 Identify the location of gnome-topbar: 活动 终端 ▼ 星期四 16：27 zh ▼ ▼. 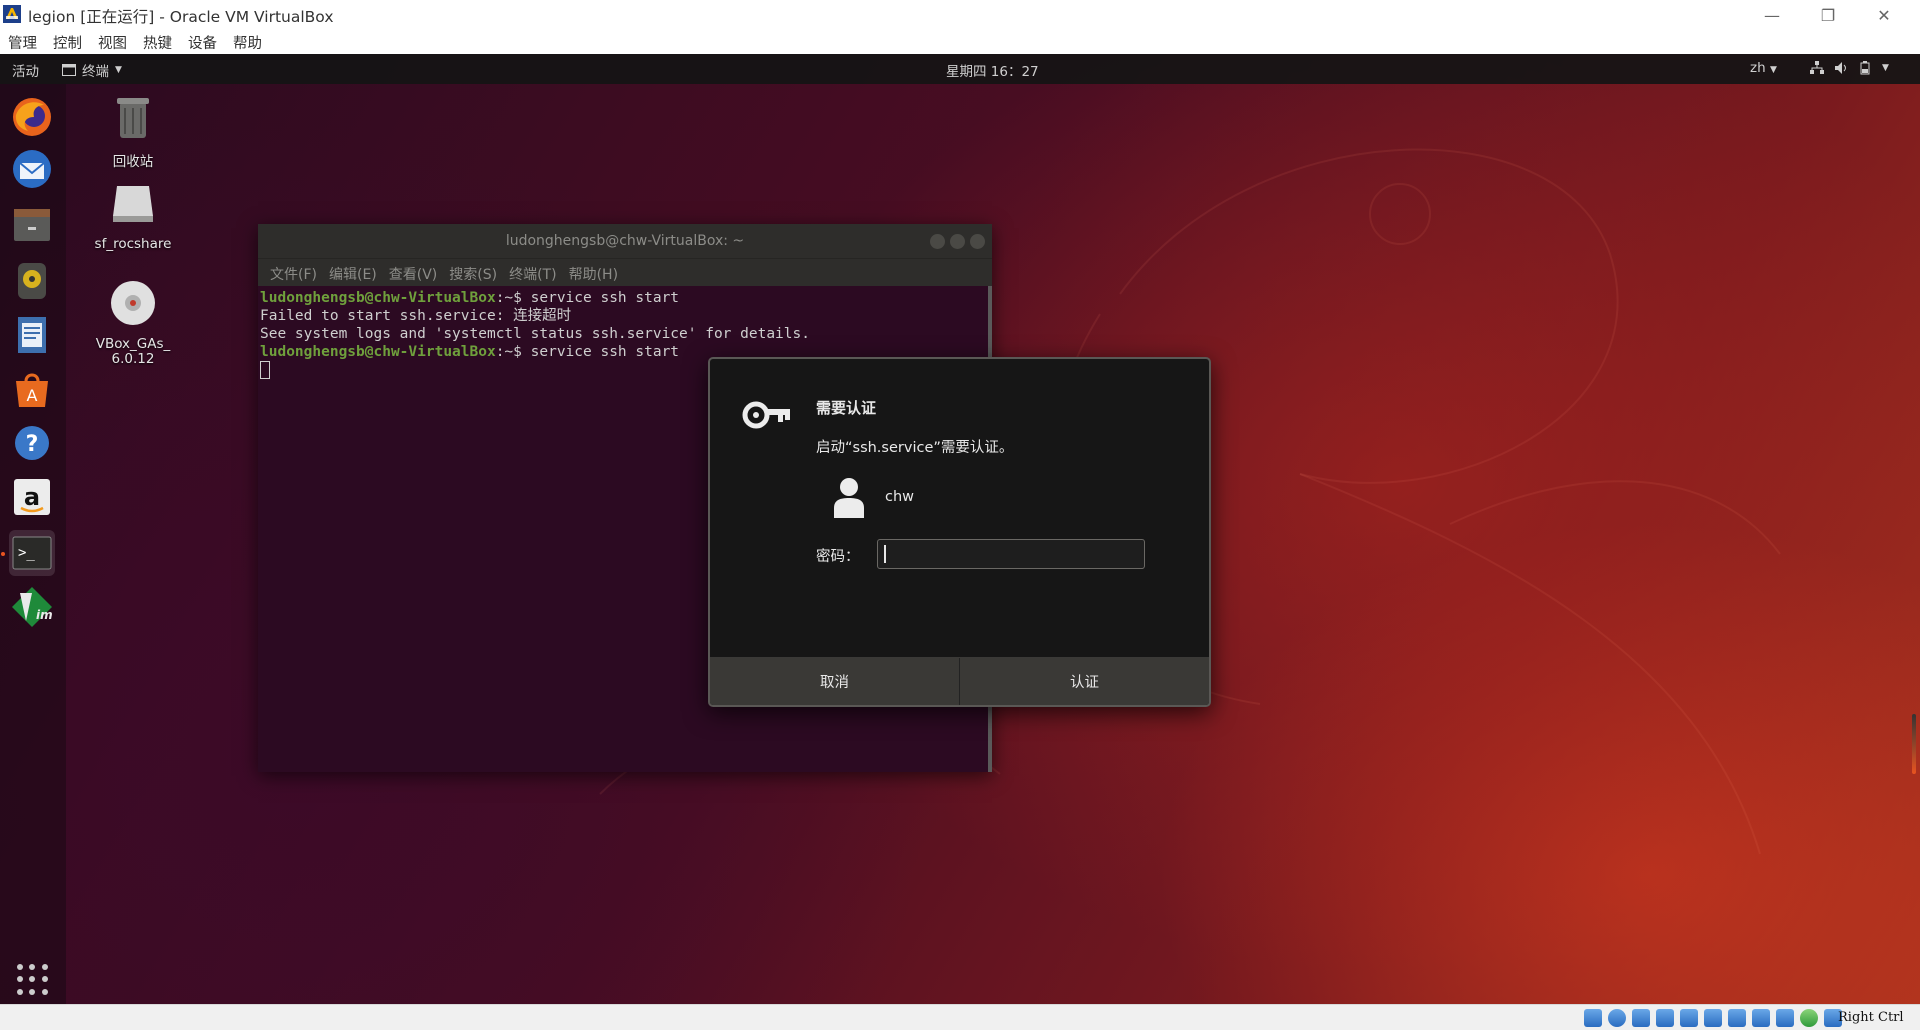
(960, 69).